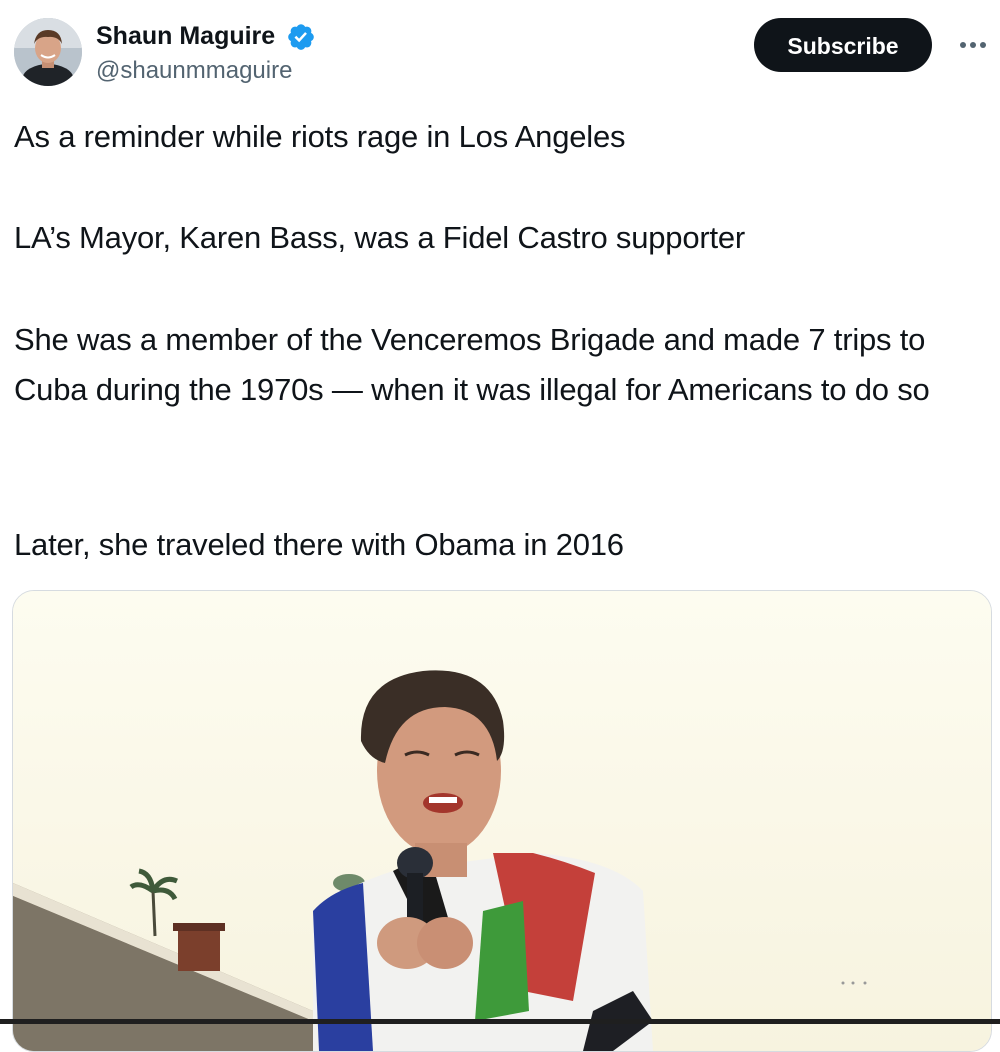 This screenshot has height=1052, width=1000. What do you see at coordinates (301, 37) in the screenshot?
I see `verified-badge-icon` at bounding box center [301, 37].